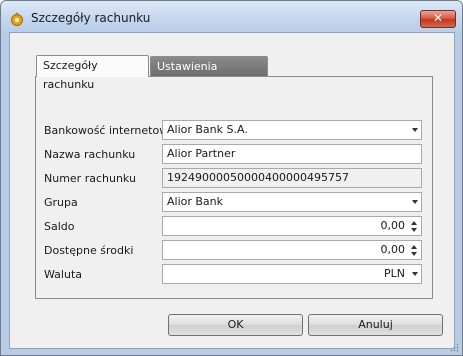 The height and width of the screenshot is (356, 463). I want to click on coin-bag-icon, so click(17, 19).